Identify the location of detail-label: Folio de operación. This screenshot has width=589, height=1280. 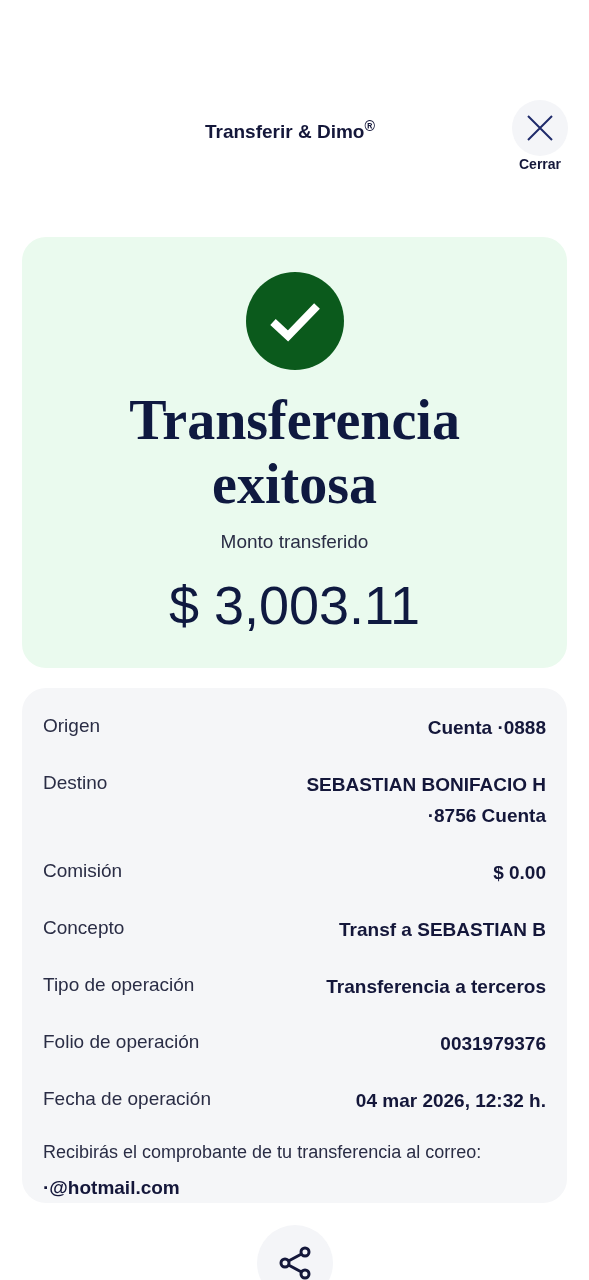
(121, 1042).